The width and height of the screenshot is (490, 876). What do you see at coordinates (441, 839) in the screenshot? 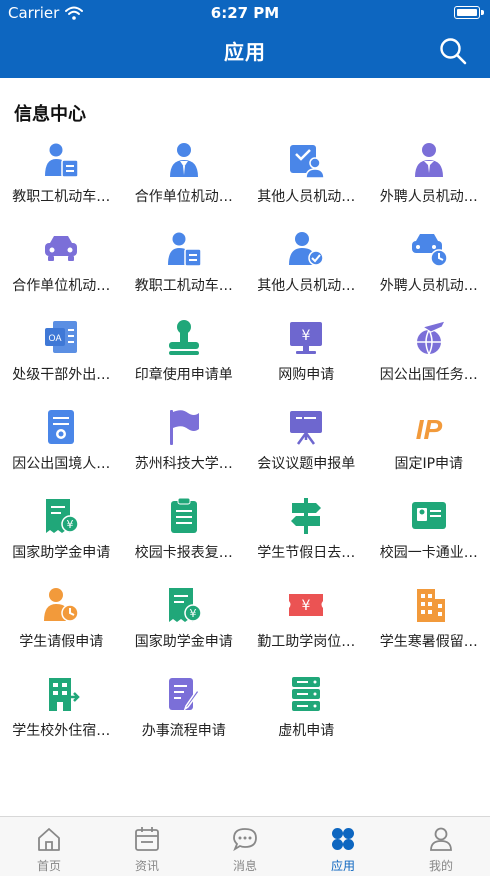
I see `user-icon` at bounding box center [441, 839].